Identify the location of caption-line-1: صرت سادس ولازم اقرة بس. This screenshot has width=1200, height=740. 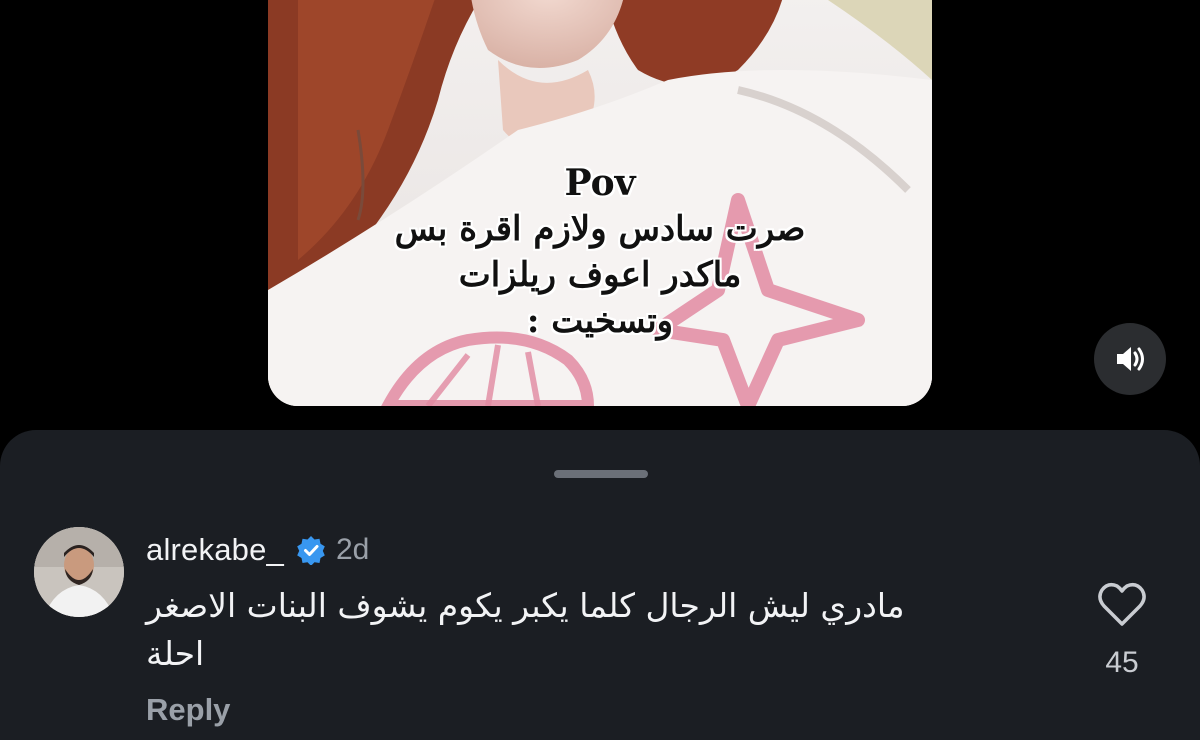
(600, 229).